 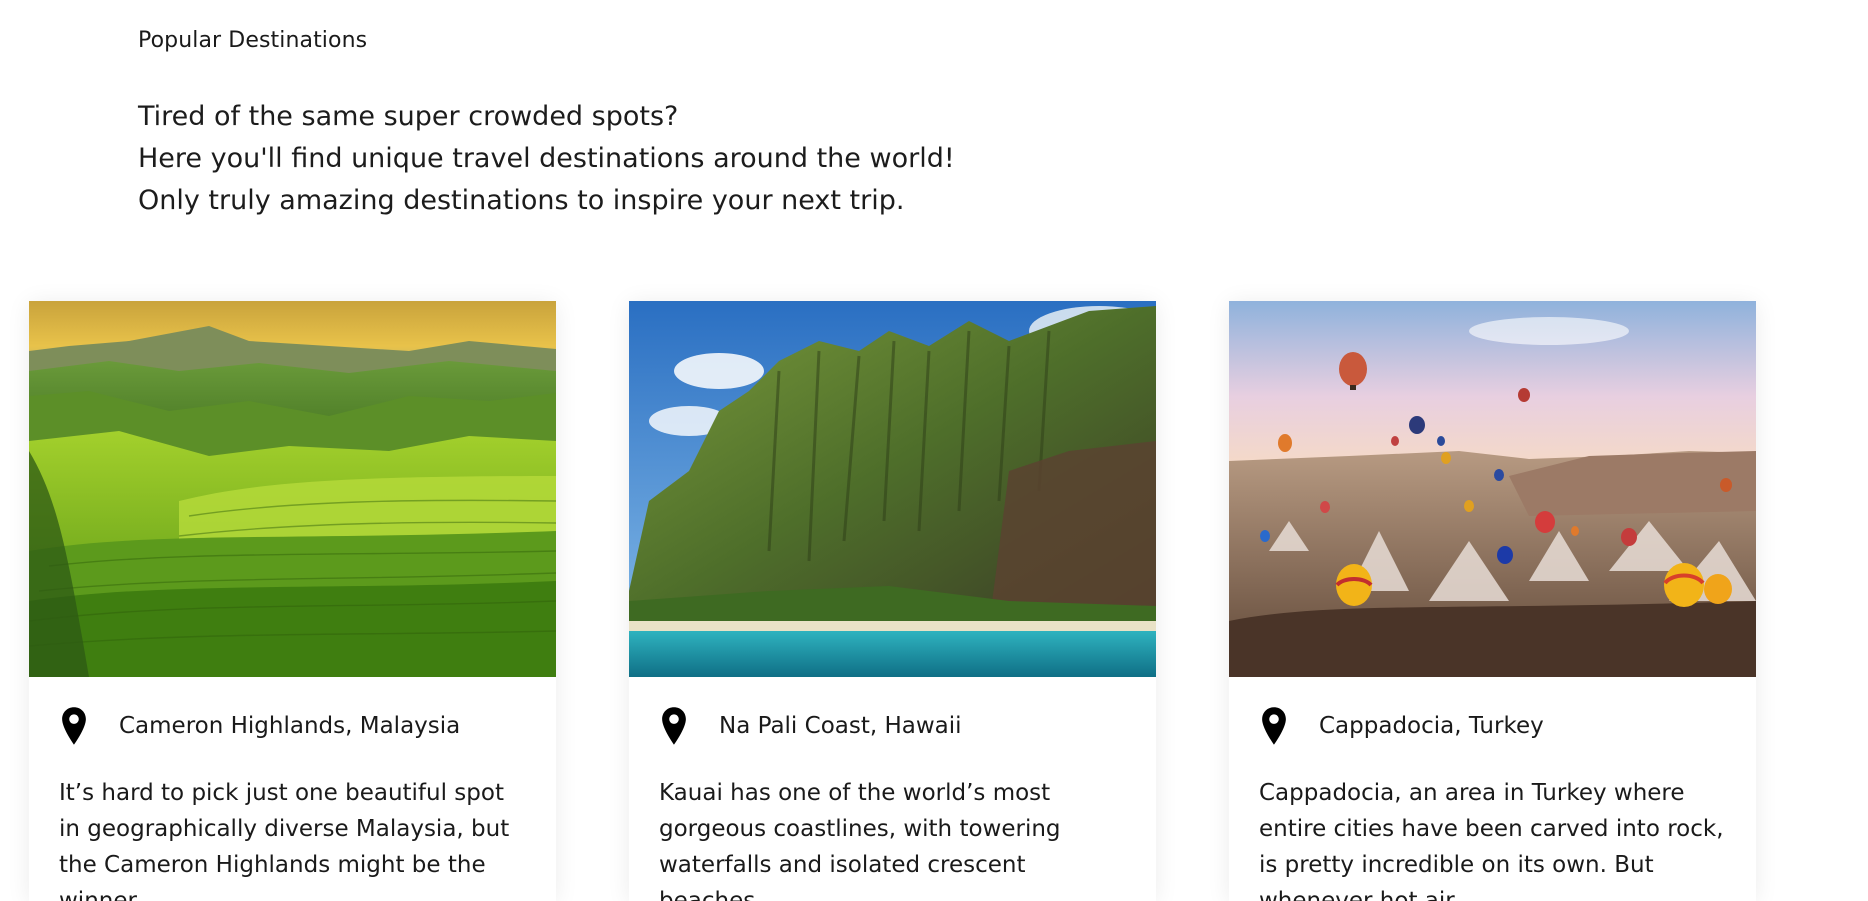 I want to click on location-name: Cameron Highlands, Malaysia, so click(x=290, y=726).